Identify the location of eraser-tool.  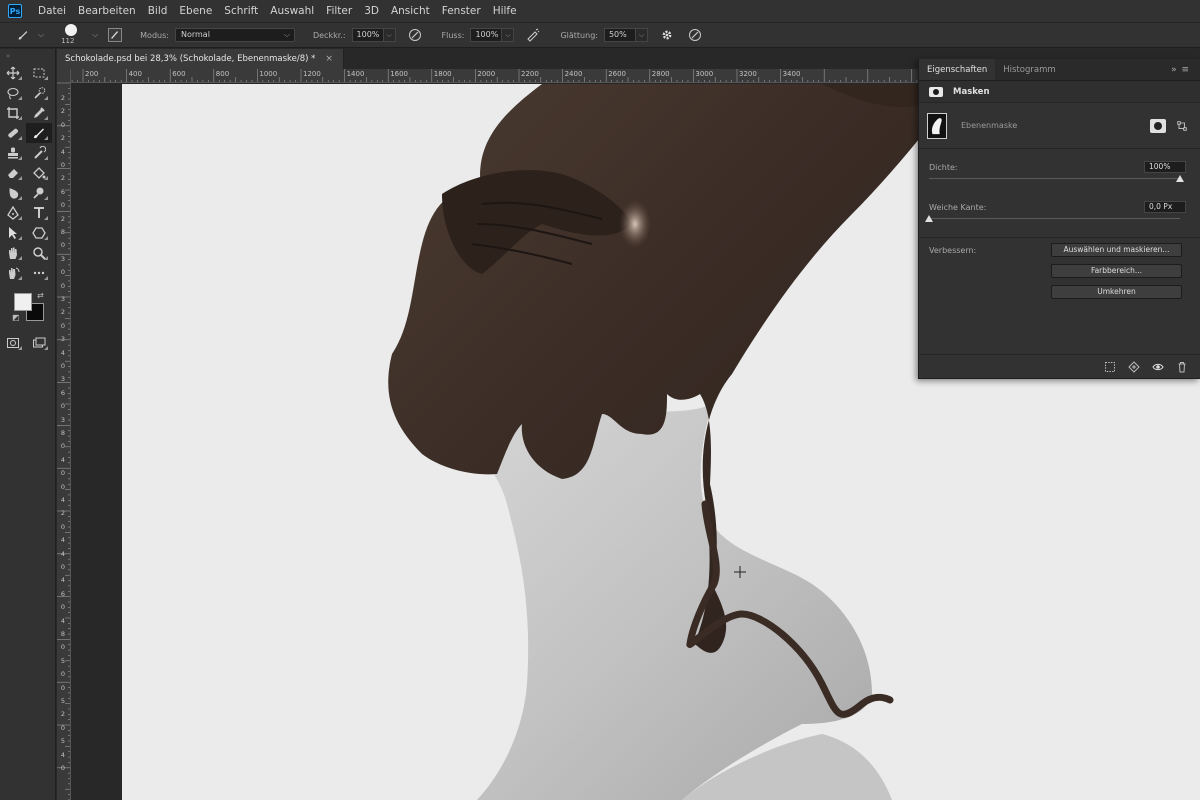
(13, 173).